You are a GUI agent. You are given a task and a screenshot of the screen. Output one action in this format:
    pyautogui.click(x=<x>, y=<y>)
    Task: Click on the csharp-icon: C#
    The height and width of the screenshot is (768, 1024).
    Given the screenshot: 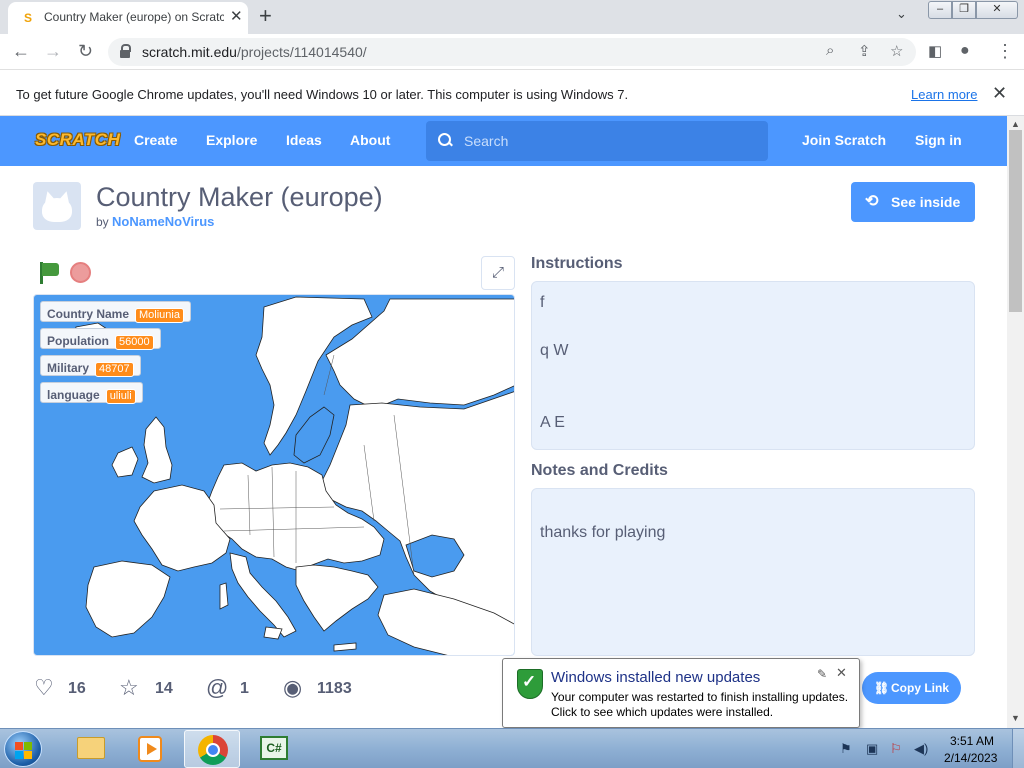 What is the action you would take?
    pyautogui.click(x=274, y=748)
    